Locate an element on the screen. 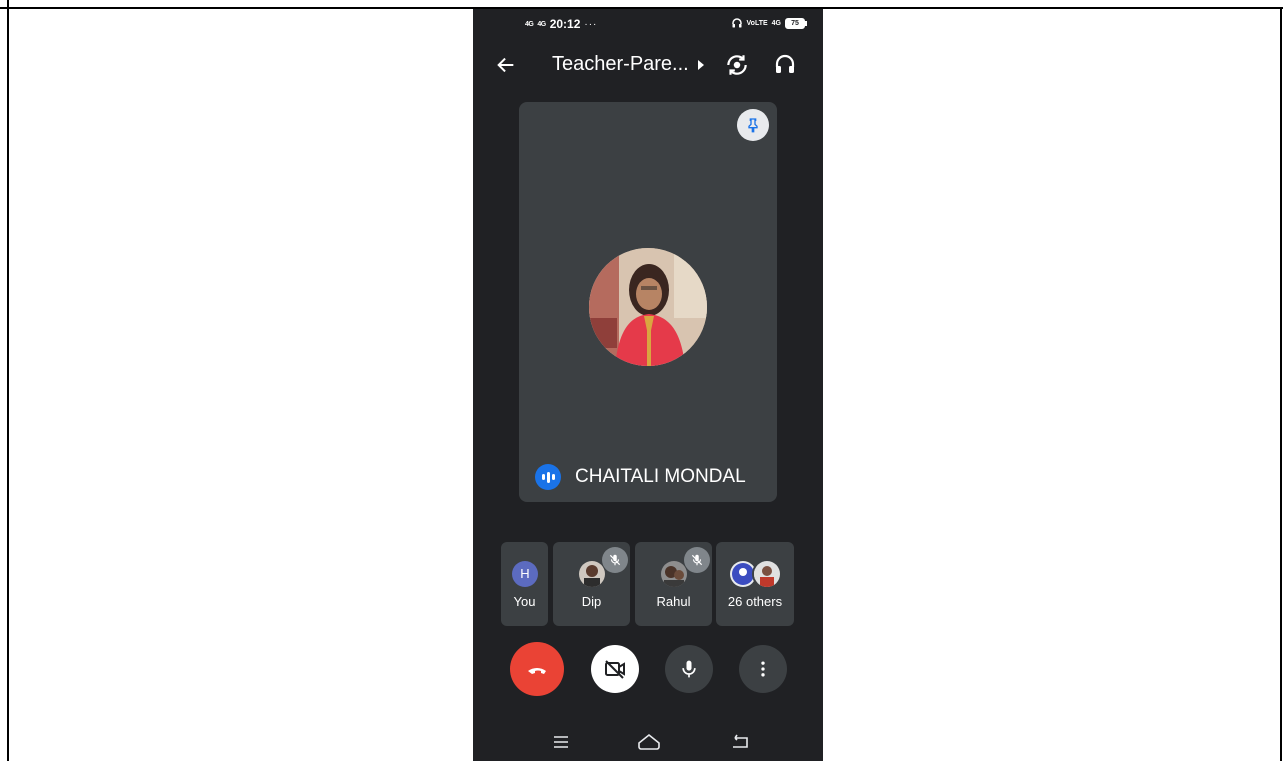 The width and height of the screenshot is (1283, 761). recent-apps-button is located at coordinates (561, 742).